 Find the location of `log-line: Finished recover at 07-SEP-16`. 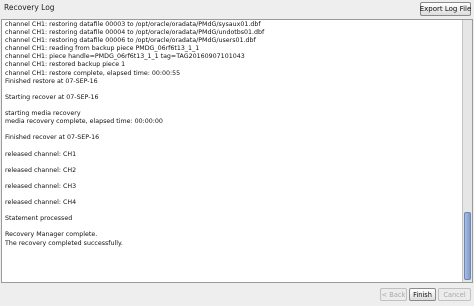

log-line: Finished recover at 07-SEP-16 is located at coordinates (52, 138).